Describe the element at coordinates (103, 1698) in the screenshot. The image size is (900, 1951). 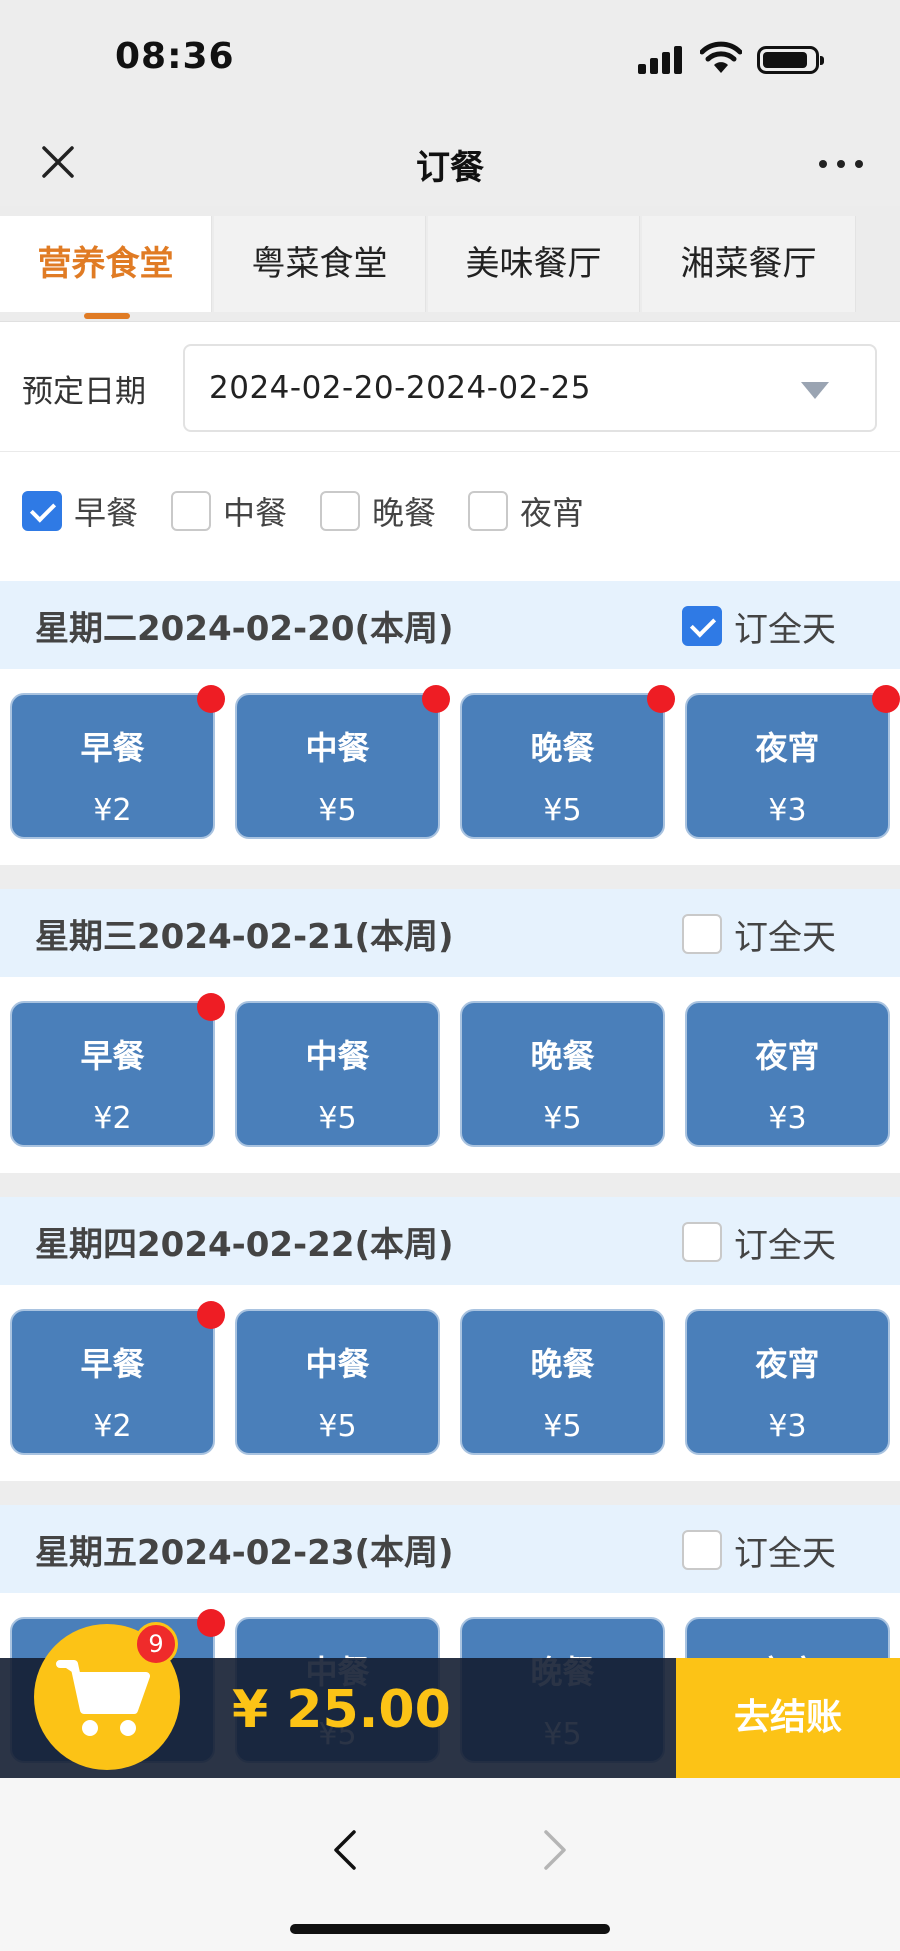
I see `shopping-cart-icon` at that location.